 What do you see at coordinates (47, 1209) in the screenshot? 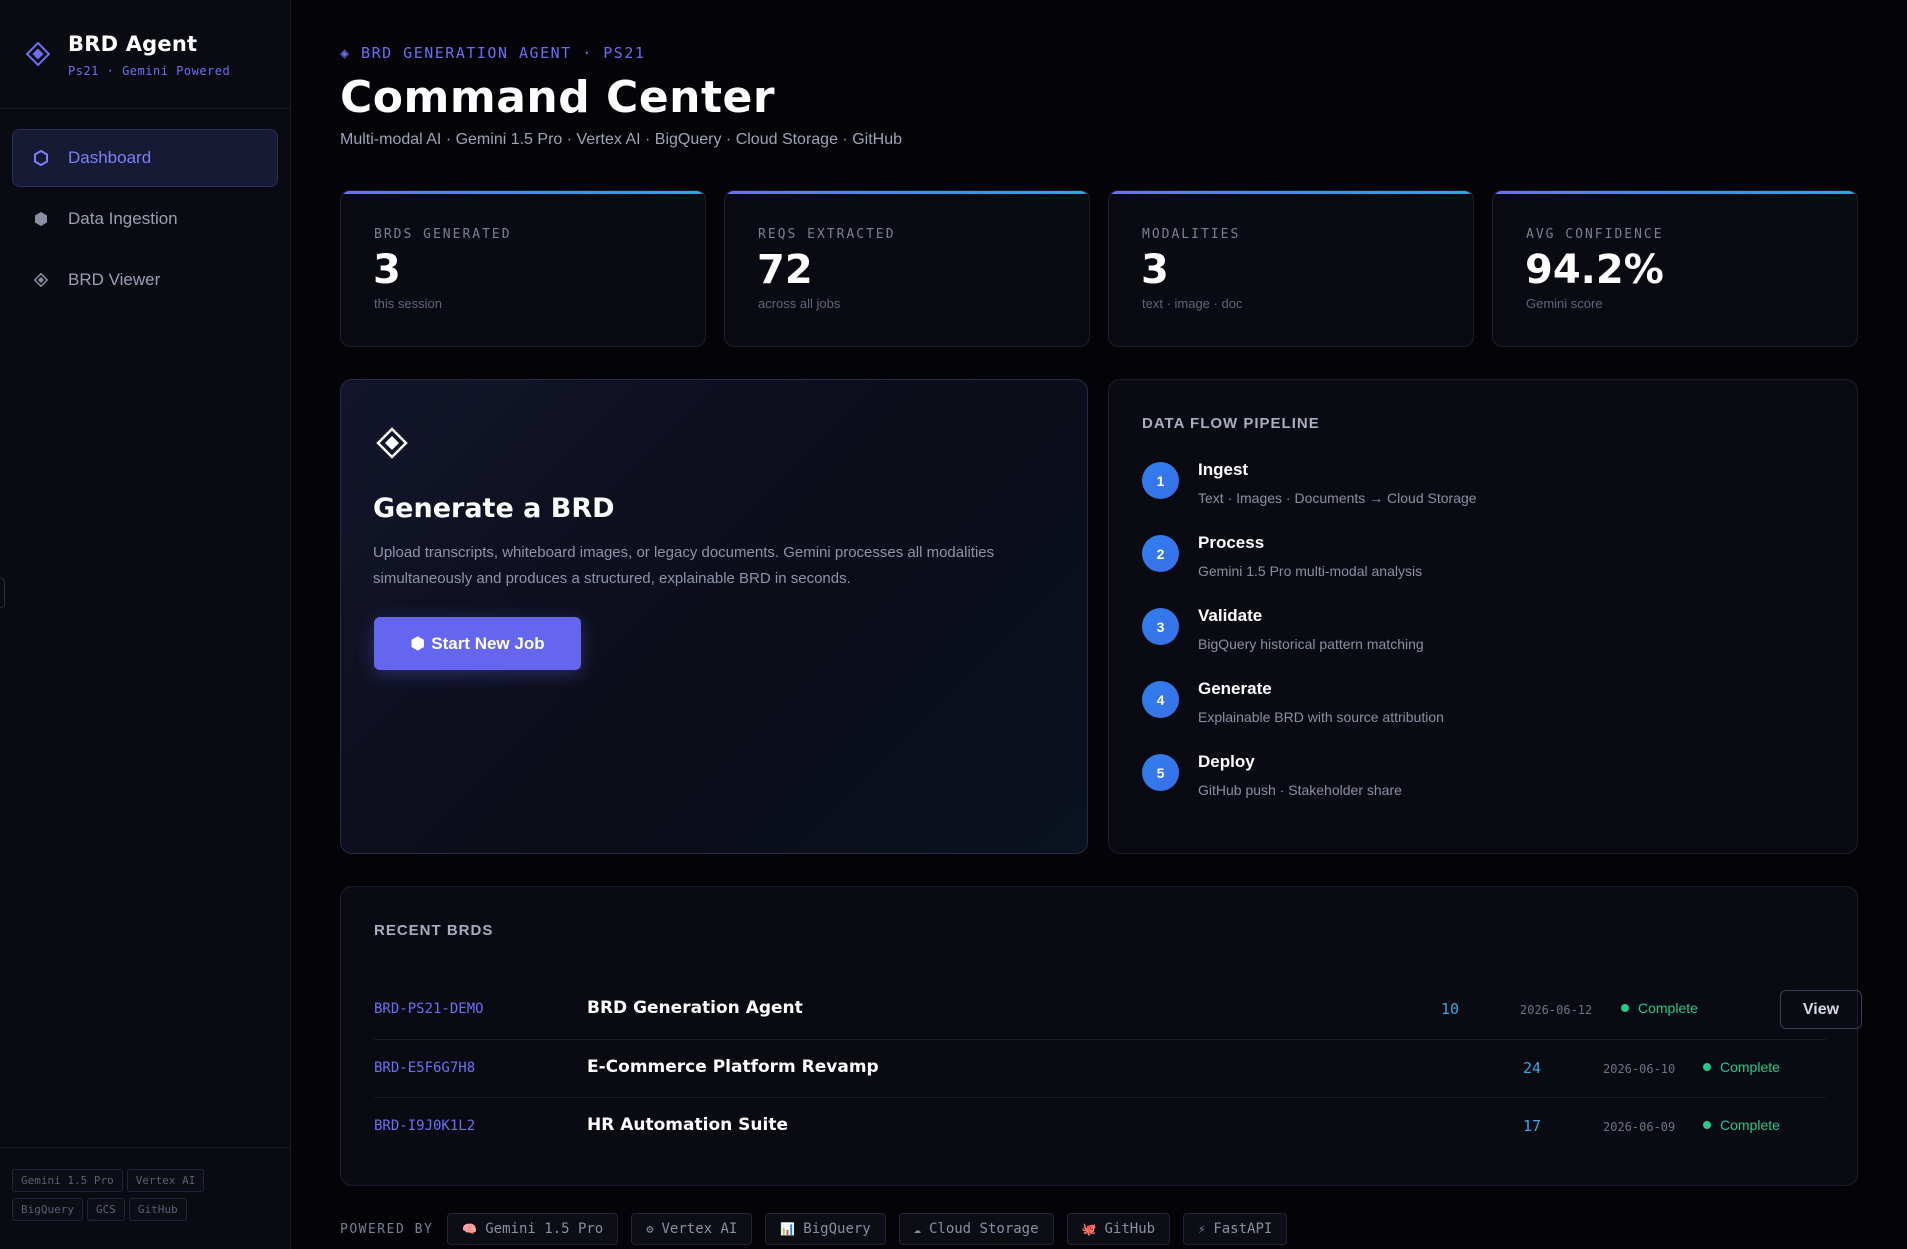
I see `tech-tag: BigQuery` at bounding box center [47, 1209].